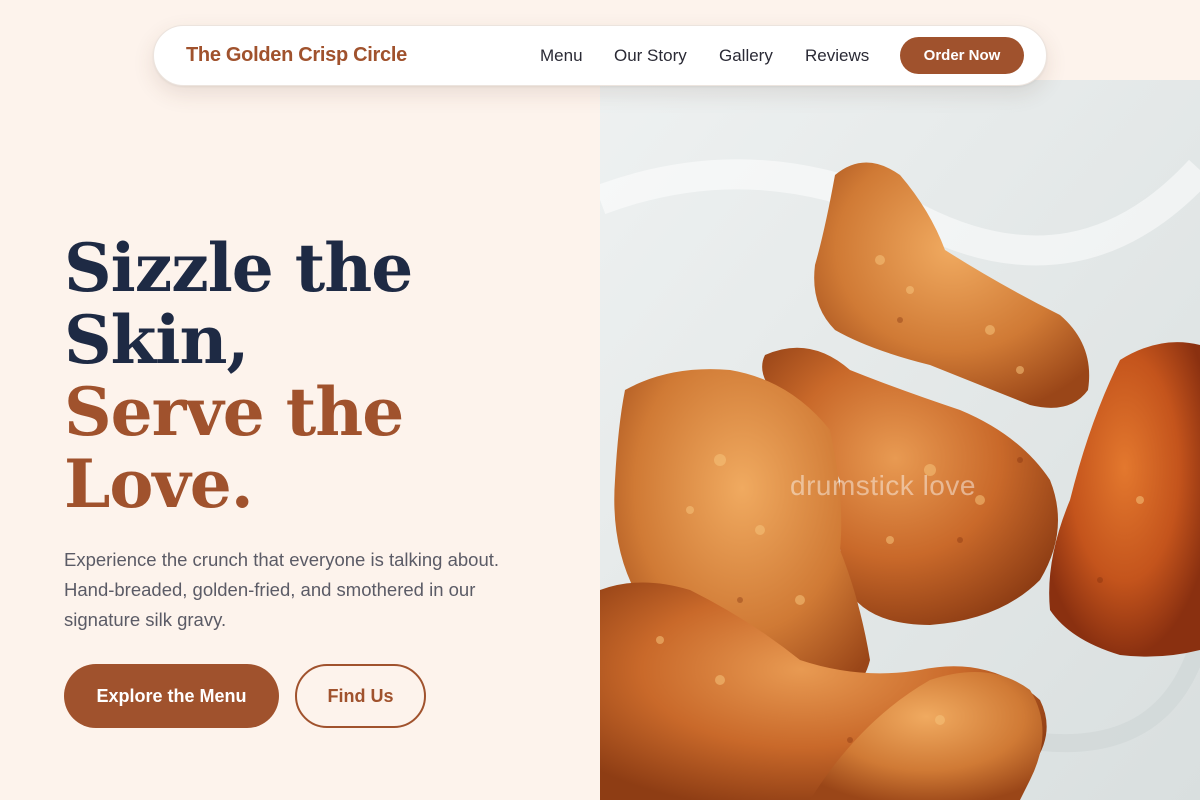 Image resolution: width=1200 pixels, height=800 pixels. What do you see at coordinates (837, 56) in the screenshot?
I see `nav-link-reviews: Reviews` at bounding box center [837, 56].